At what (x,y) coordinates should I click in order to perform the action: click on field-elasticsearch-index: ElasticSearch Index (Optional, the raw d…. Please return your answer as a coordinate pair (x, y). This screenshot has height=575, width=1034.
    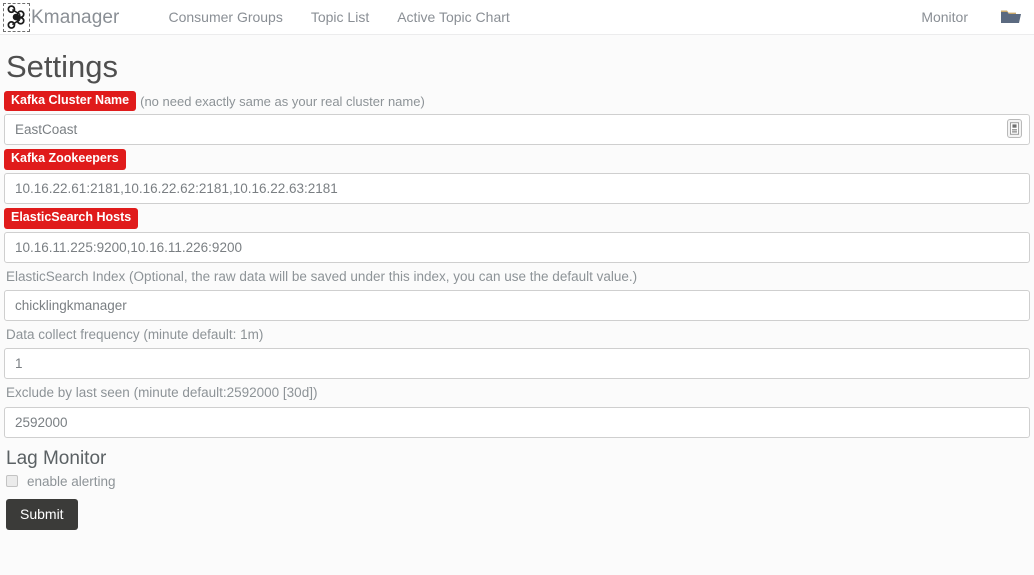
    Looking at the image, I should click on (517, 294).